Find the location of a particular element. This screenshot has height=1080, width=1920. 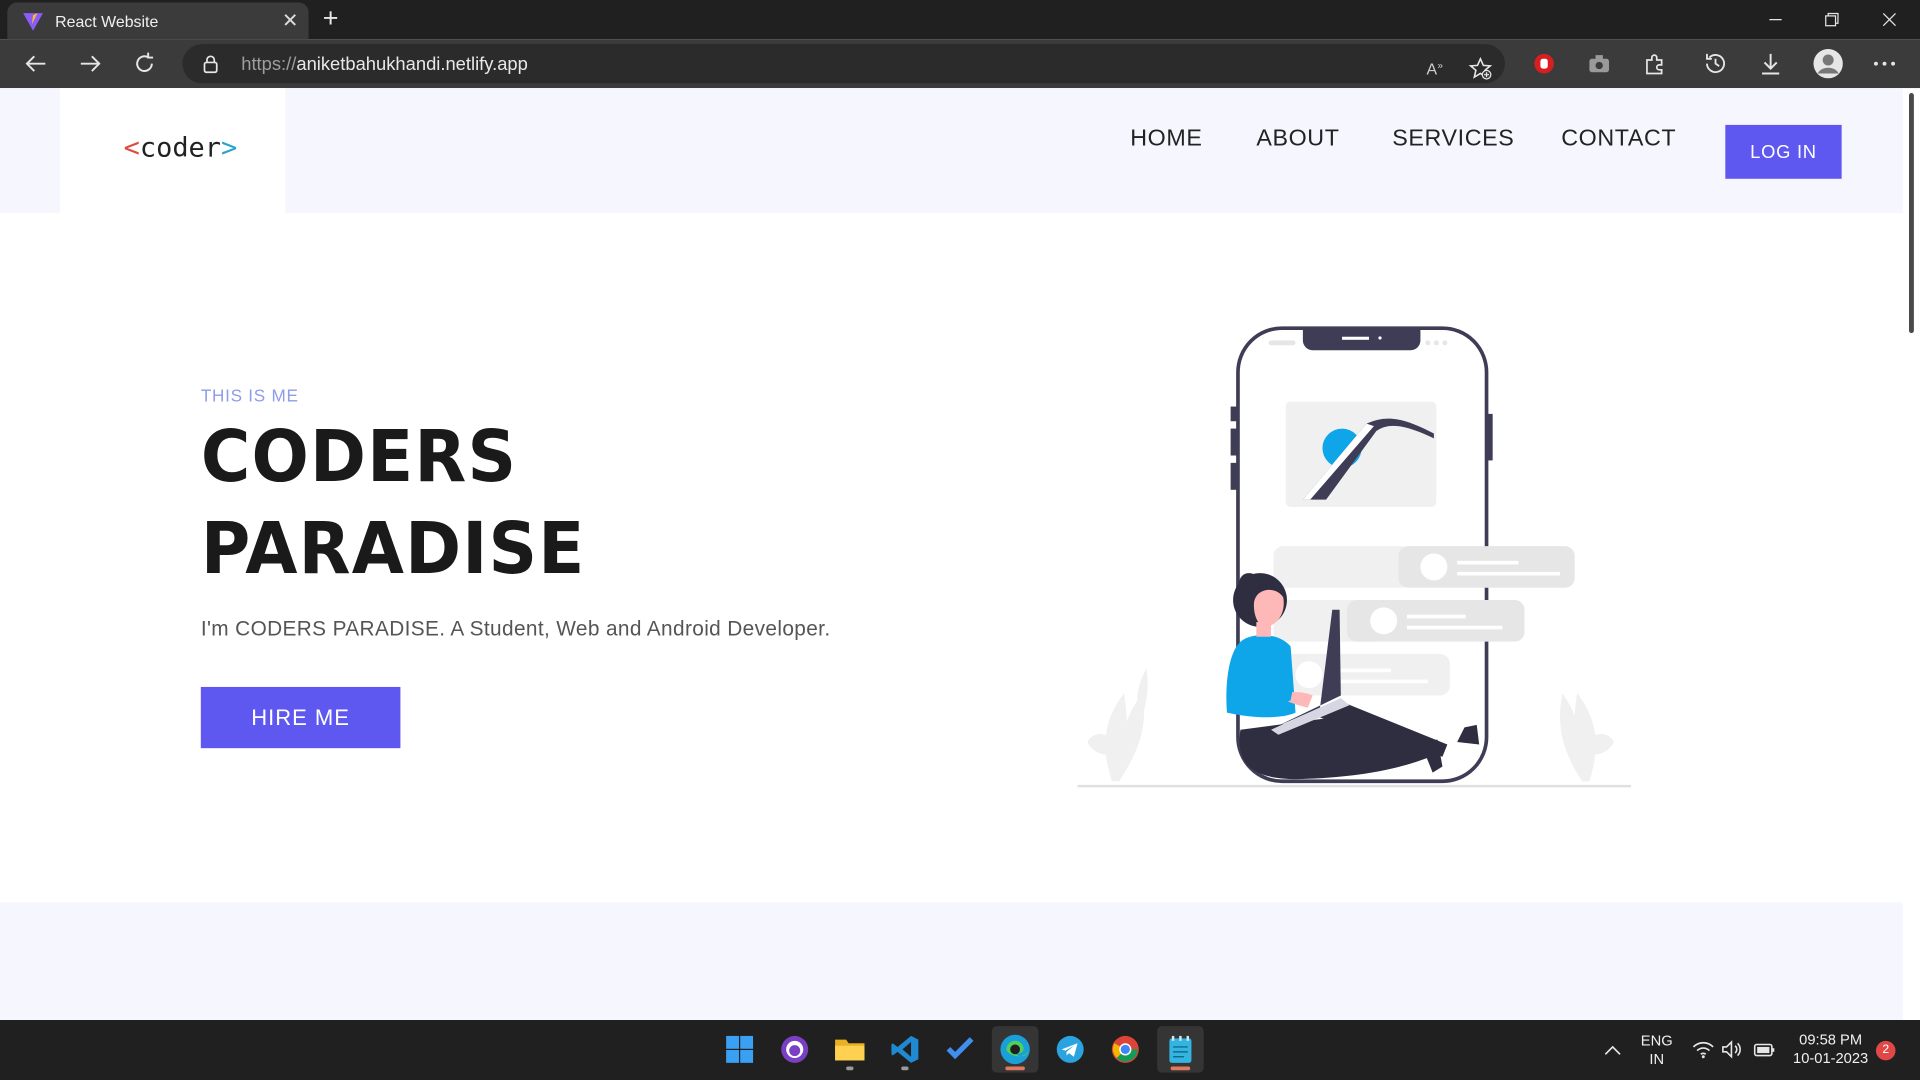

forward-button is located at coordinates (90, 64).